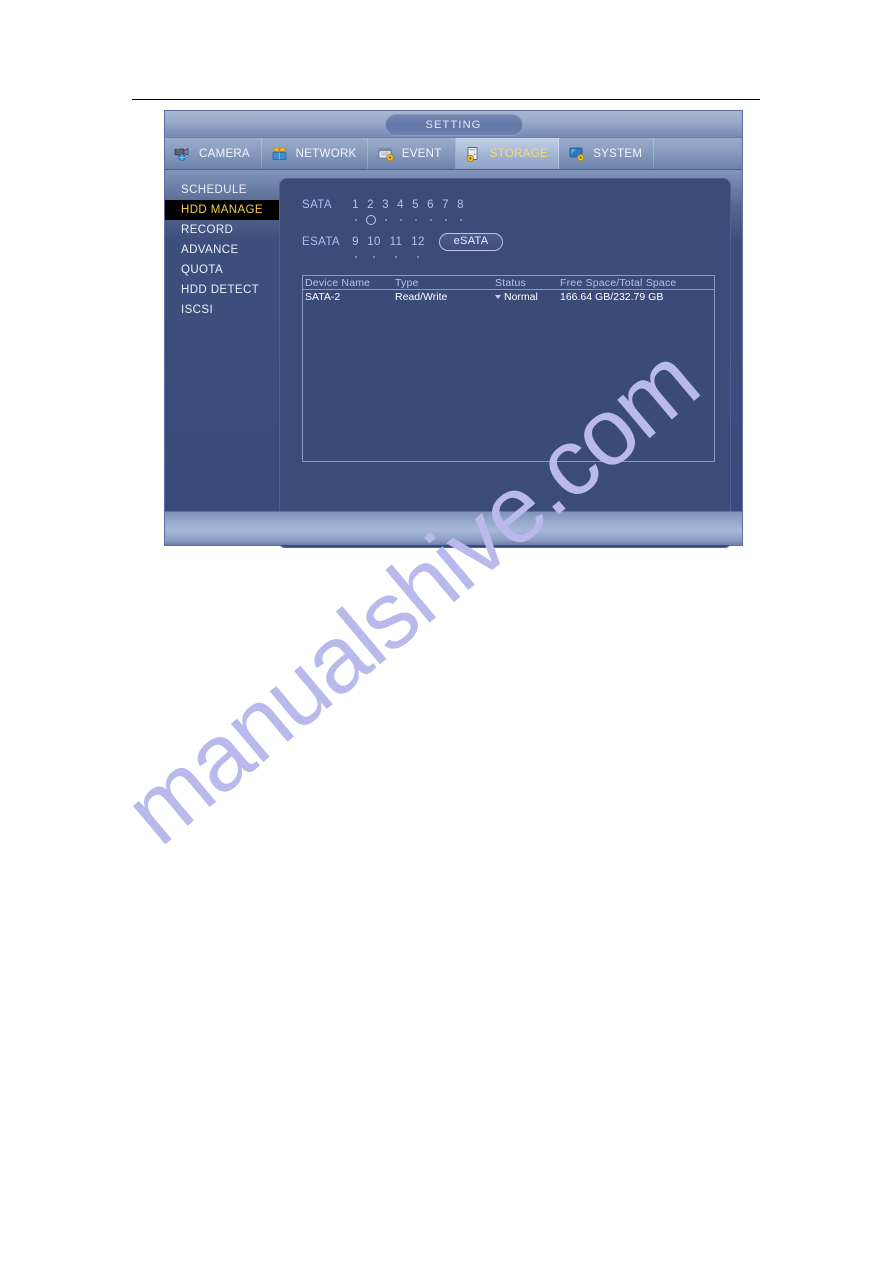 The height and width of the screenshot is (1263, 893). I want to click on sata-number-list: 1 2 3 4 5 6 7 8, so click(408, 205).